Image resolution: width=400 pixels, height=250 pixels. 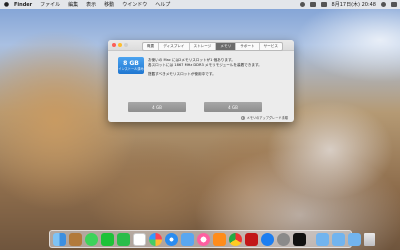 I want to click on memory-upgrade-link: メモリのアップグレード手順, so click(x=264, y=117).